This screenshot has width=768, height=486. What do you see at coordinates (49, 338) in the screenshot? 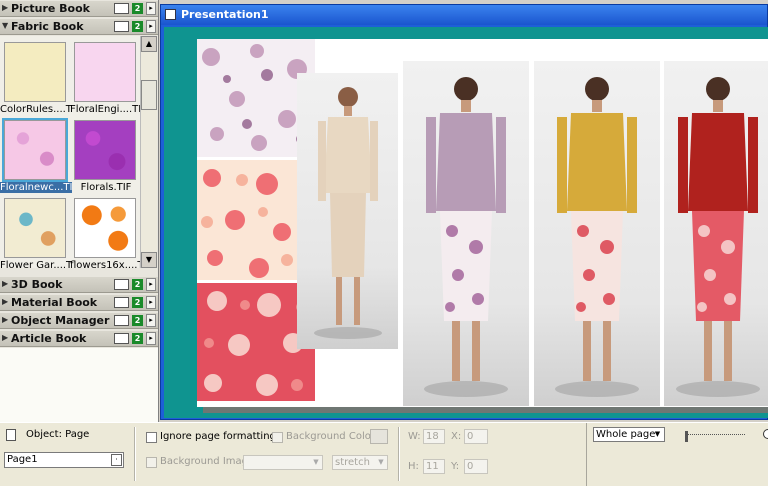
I see `book-title: Article Book` at bounding box center [49, 338].